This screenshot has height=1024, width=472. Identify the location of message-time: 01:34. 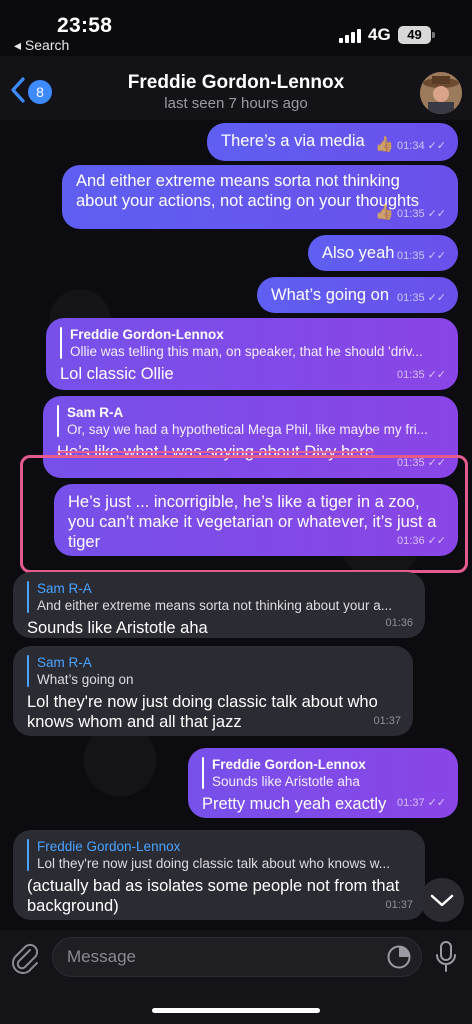
(411, 146).